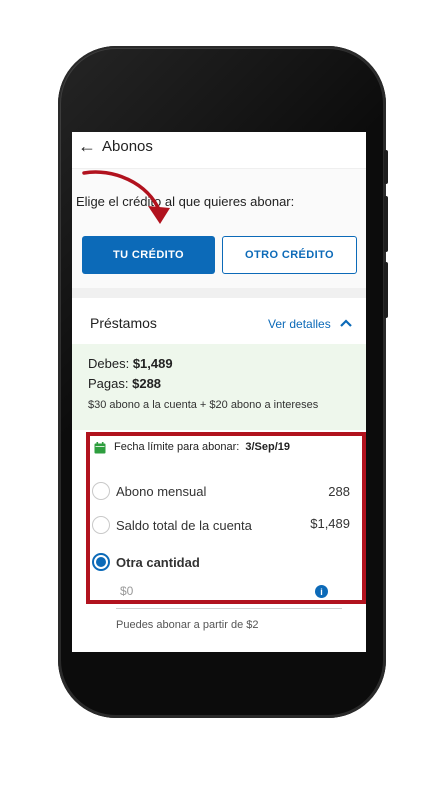  I want to click on phone-side-button-middle, so click(386, 224).